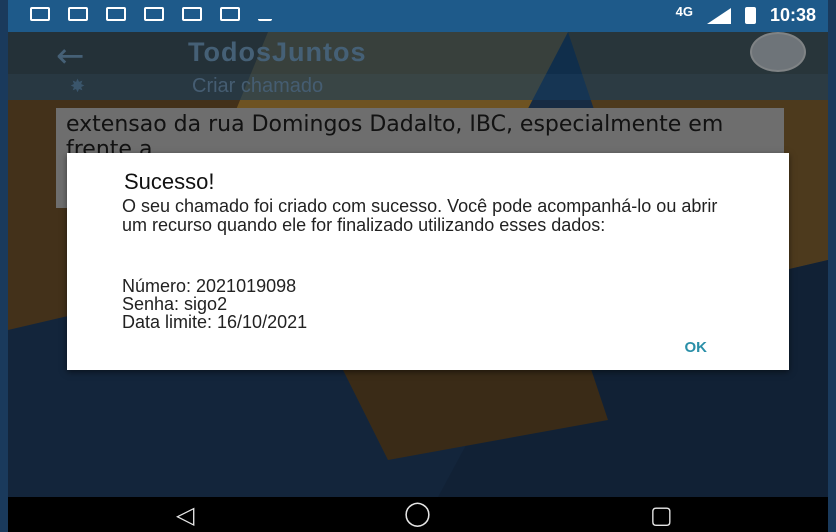 Image resolution: width=836 pixels, height=532 pixels. I want to click on dialog-title: Sucesso!, so click(169, 181).